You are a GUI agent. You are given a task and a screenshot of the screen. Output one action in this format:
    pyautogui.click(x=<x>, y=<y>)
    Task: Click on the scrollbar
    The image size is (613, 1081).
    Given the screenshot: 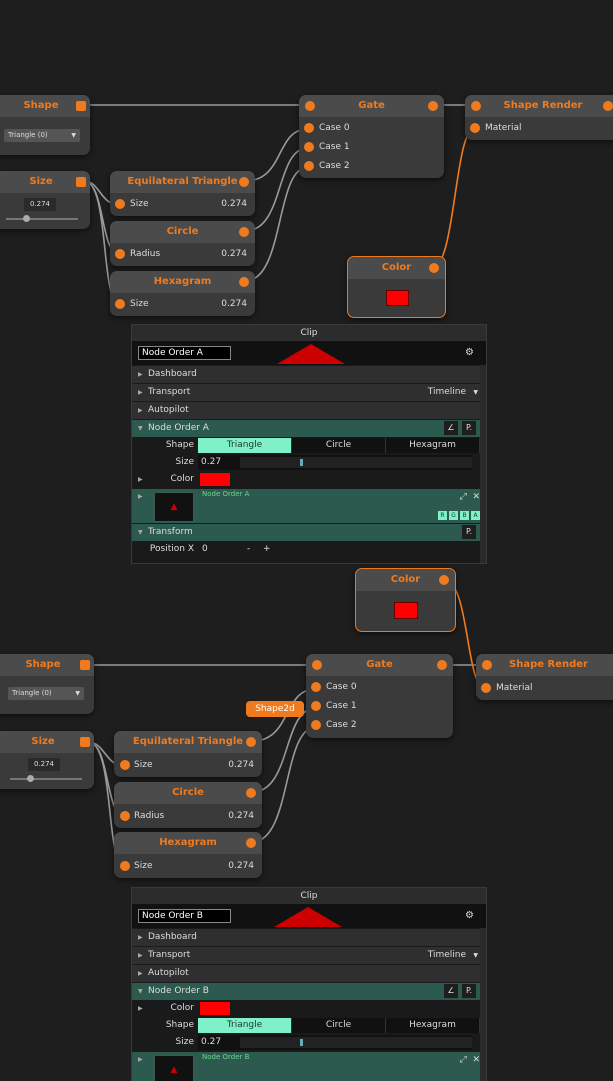 What is the action you would take?
    pyautogui.click(x=483, y=1004)
    